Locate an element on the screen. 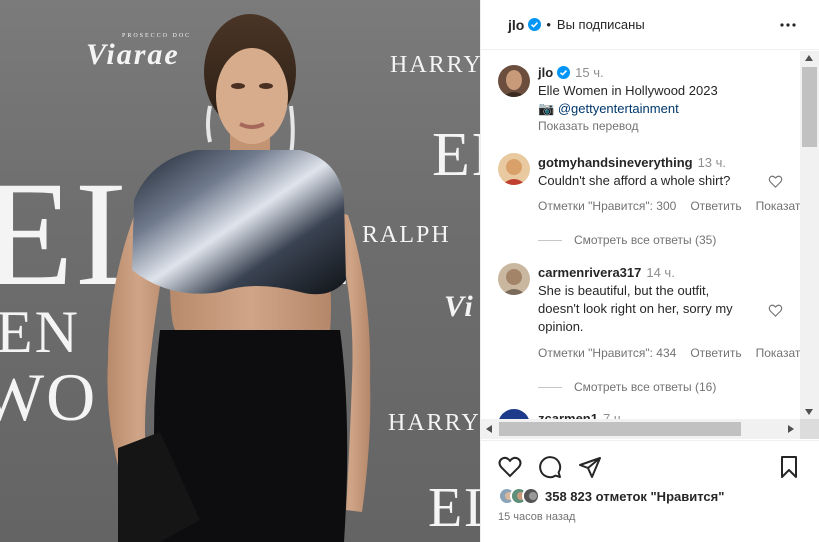 Image resolution: width=819 pixels, height=542 pixels. likes-count: 358 823 отметок "Нравится" is located at coordinates (634, 496).